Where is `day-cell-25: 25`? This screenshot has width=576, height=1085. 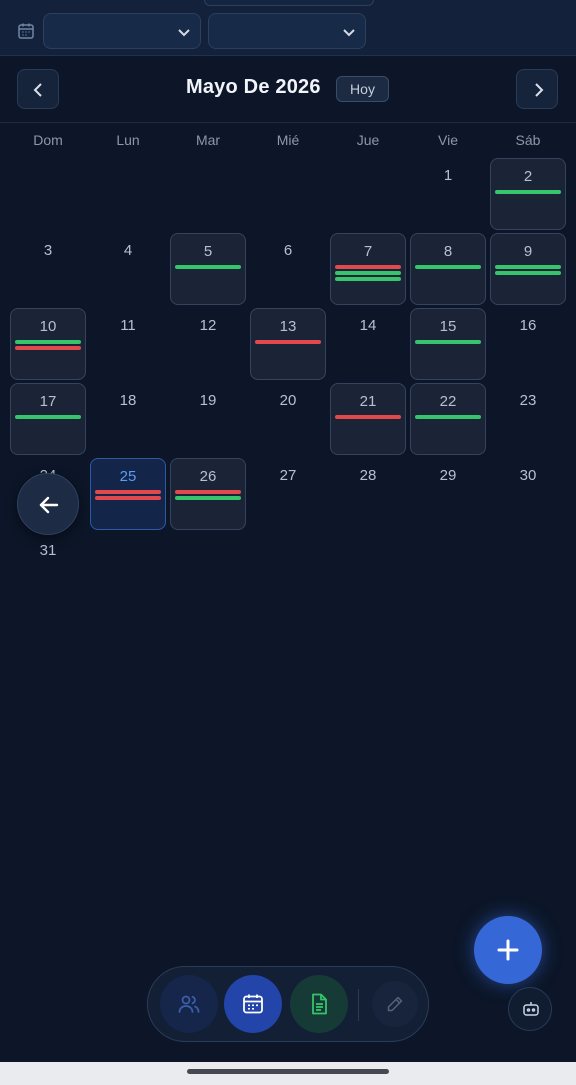 day-cell-25: 25 is located at coordinates (128, 494).